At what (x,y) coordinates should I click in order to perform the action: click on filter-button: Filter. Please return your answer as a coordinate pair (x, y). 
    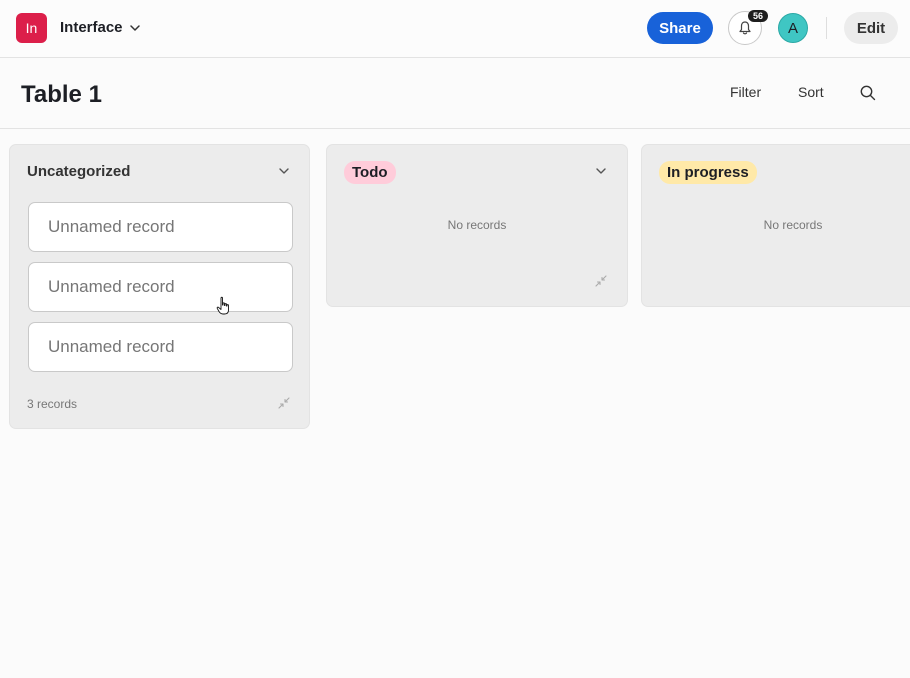
    Looking at the image, I should click on (745, 92).